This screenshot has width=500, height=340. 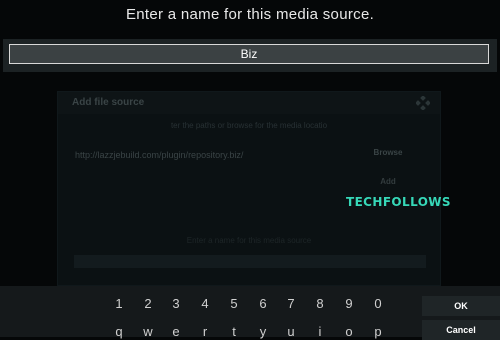 What do you see at coordinates (205, 303) in the screenshot?
I see `key-4: 4` at bounding box center [205, 303].